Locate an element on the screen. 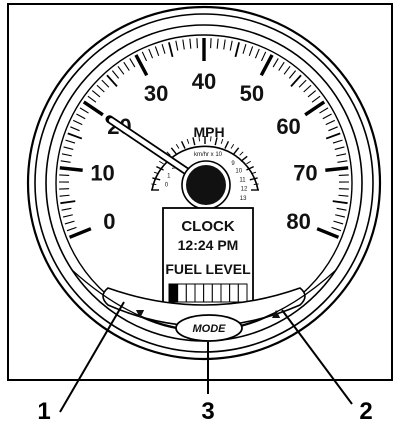  right-button: ▲ is located at coordinates (276, 313).